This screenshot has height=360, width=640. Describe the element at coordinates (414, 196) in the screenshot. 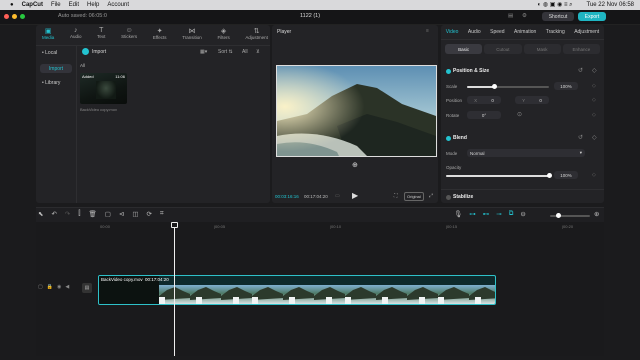

I see `ratio-button: Original` at that location.